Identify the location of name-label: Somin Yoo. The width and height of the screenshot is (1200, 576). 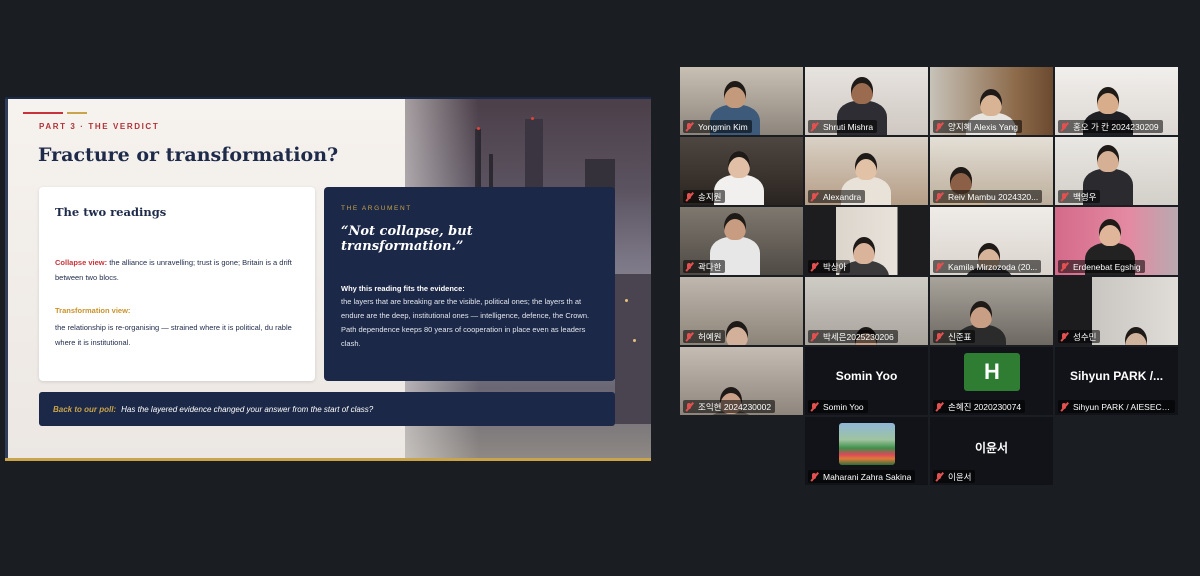
(838, 406).